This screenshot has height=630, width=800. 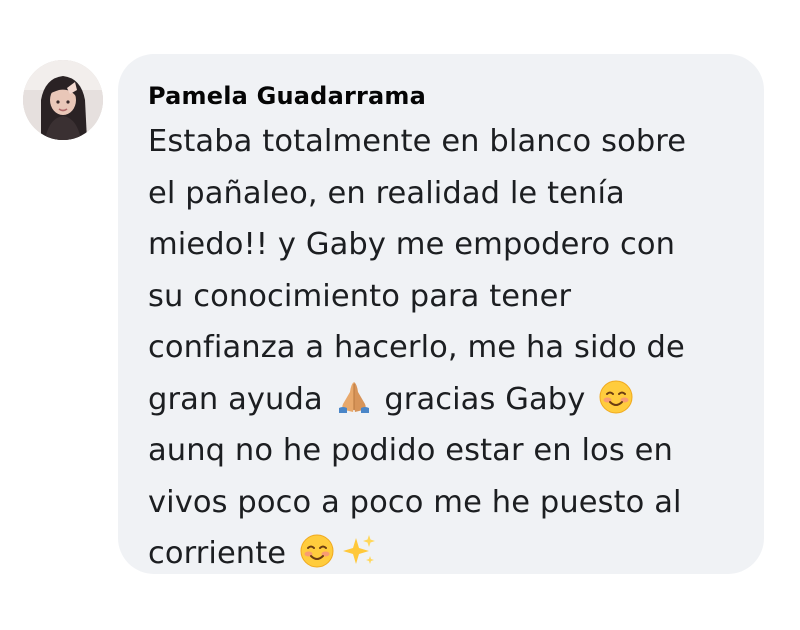 I want to click on comment-line: Estaba totalmente en blanco sobre, so click(x=417, y=141).